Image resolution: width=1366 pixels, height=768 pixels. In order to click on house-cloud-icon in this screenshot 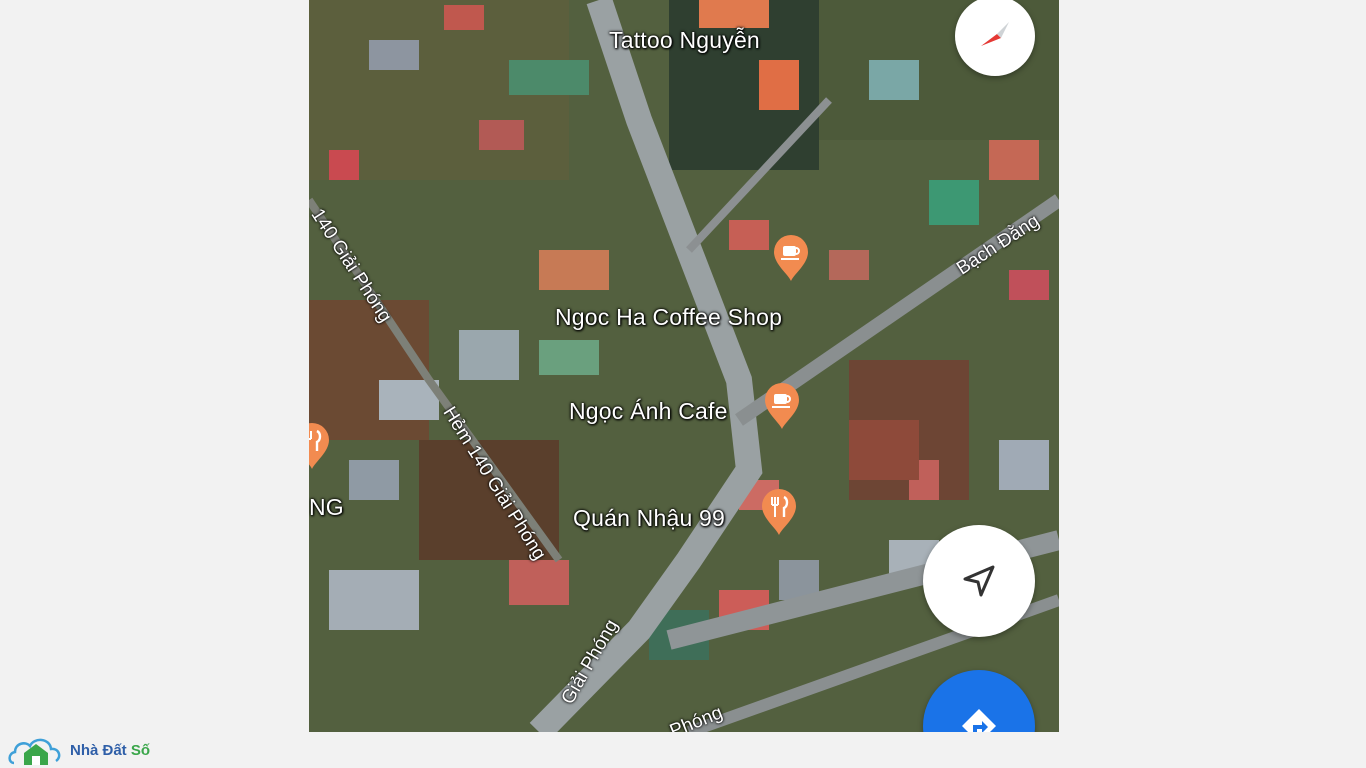, I will do `click(34, 751)`.